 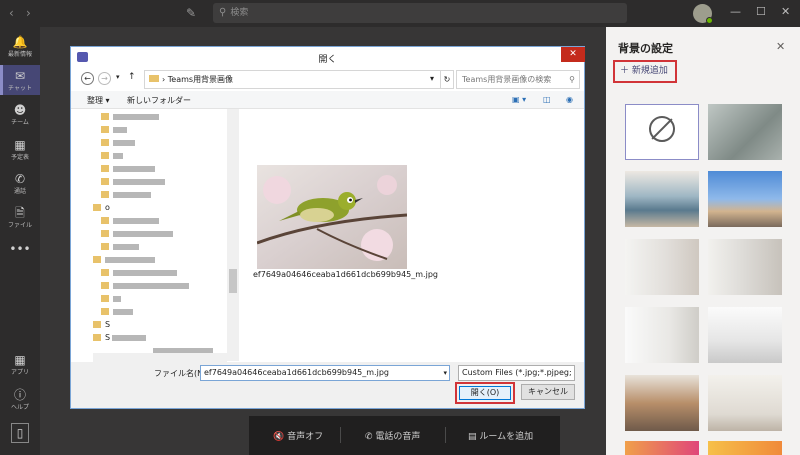 What do you see at coordinates (20, 367) in the screenshot?
I see `rail-item-apps: ▦ アプリ` at bounding box center [20, 367].